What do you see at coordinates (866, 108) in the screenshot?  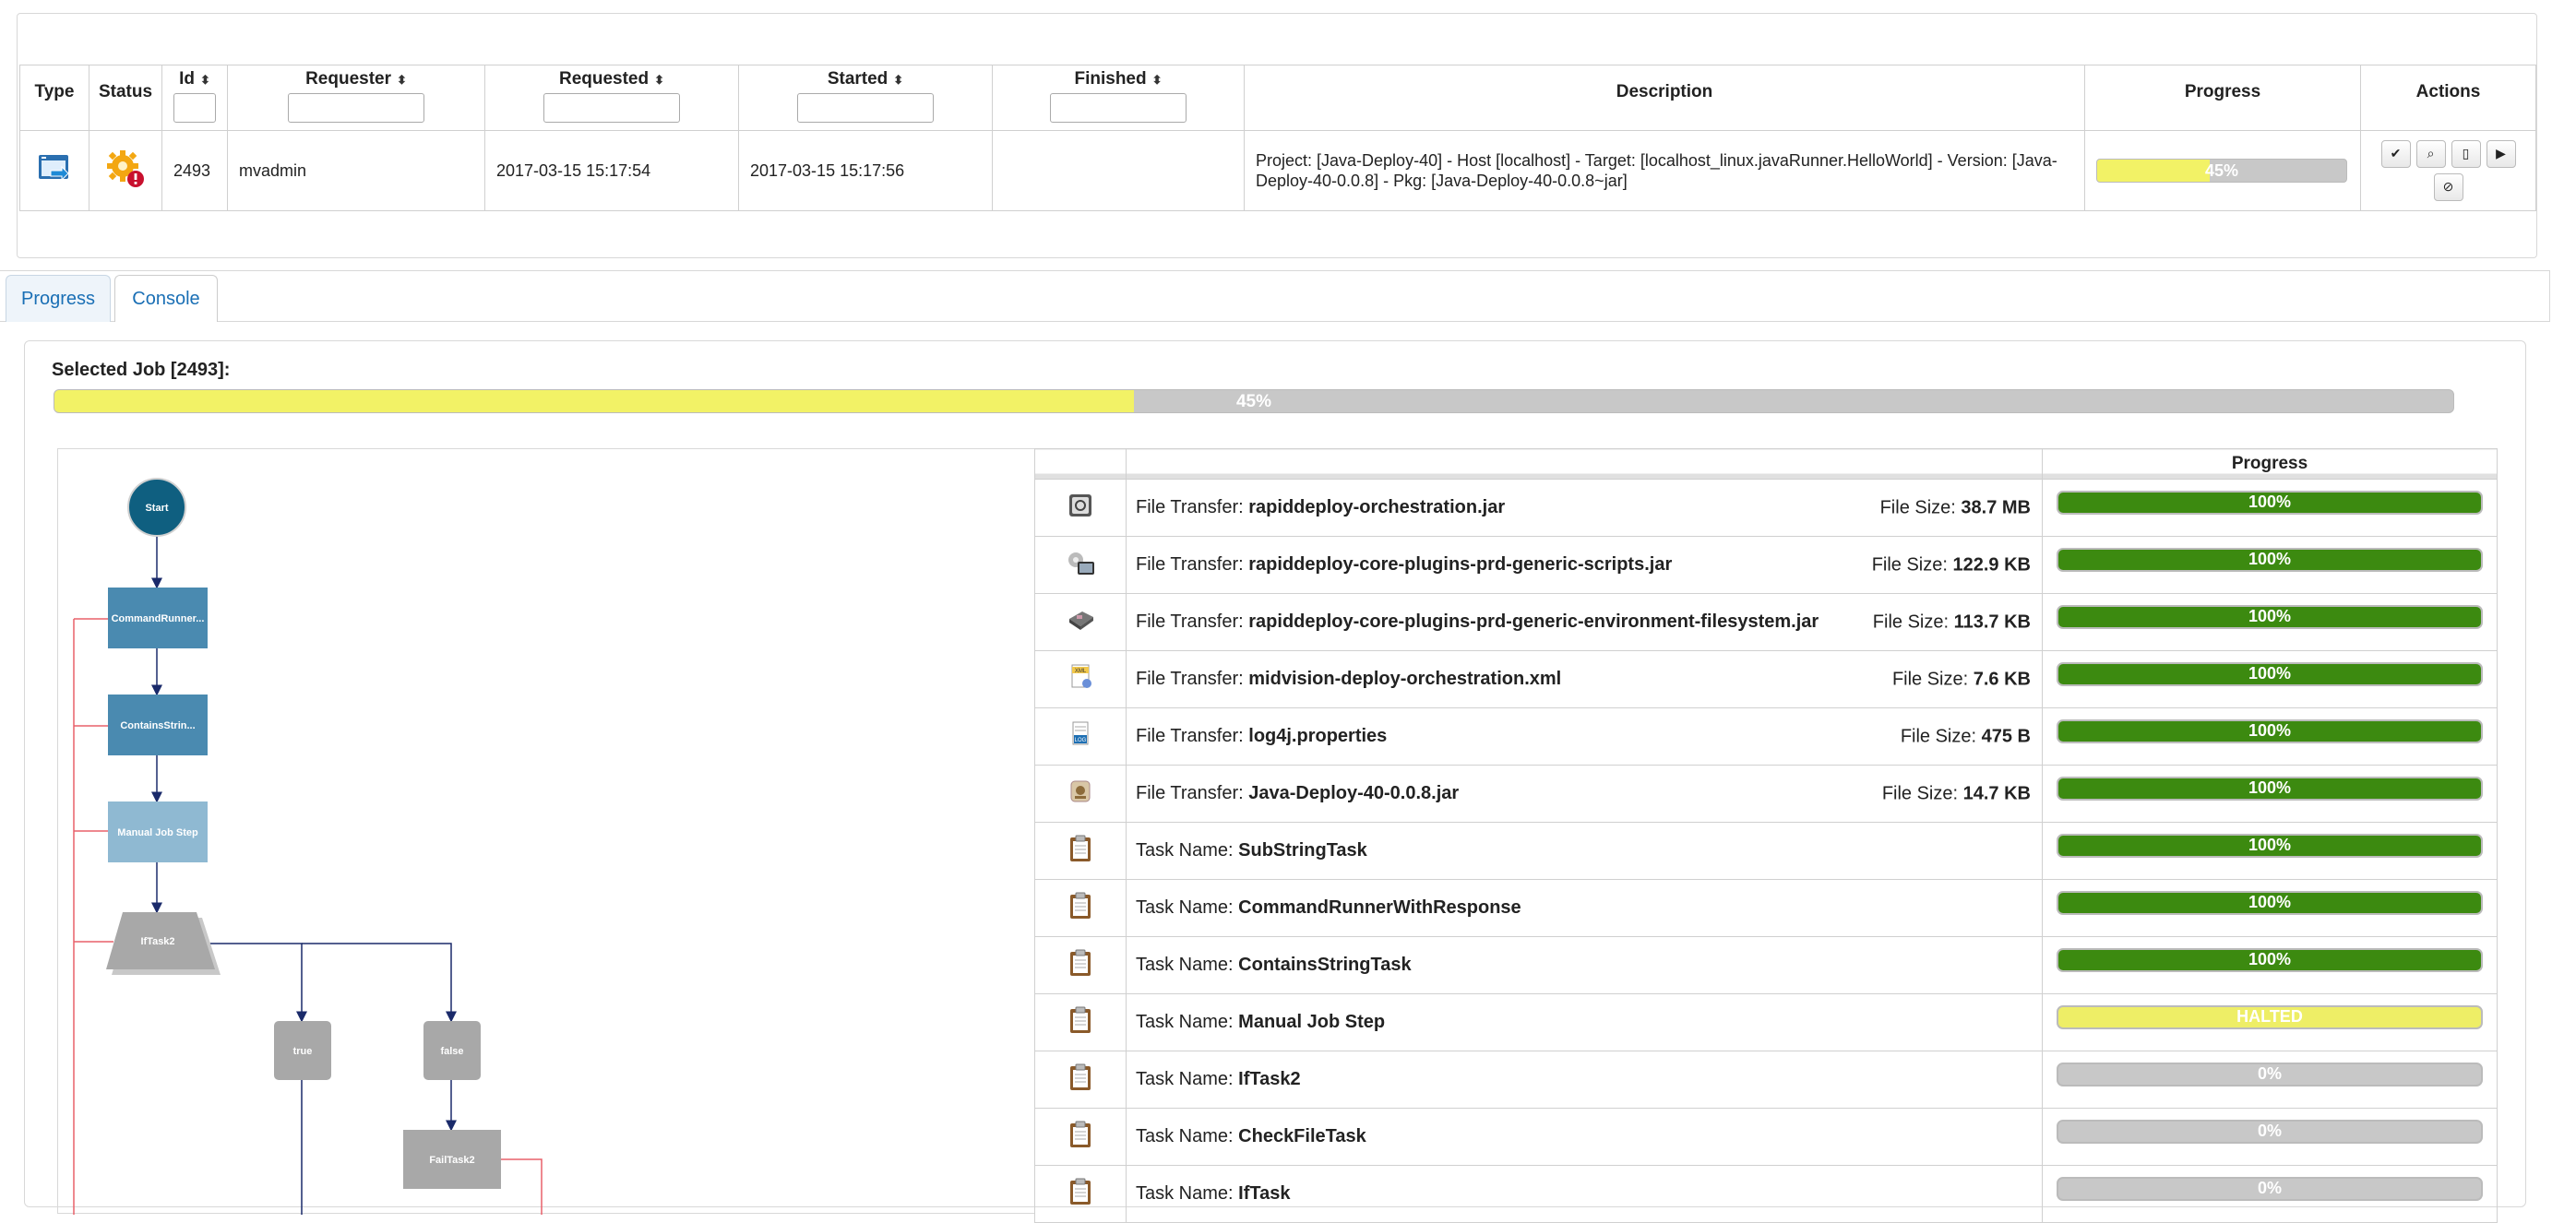 I see `started-filter-input` at bounding box center [866, 108].